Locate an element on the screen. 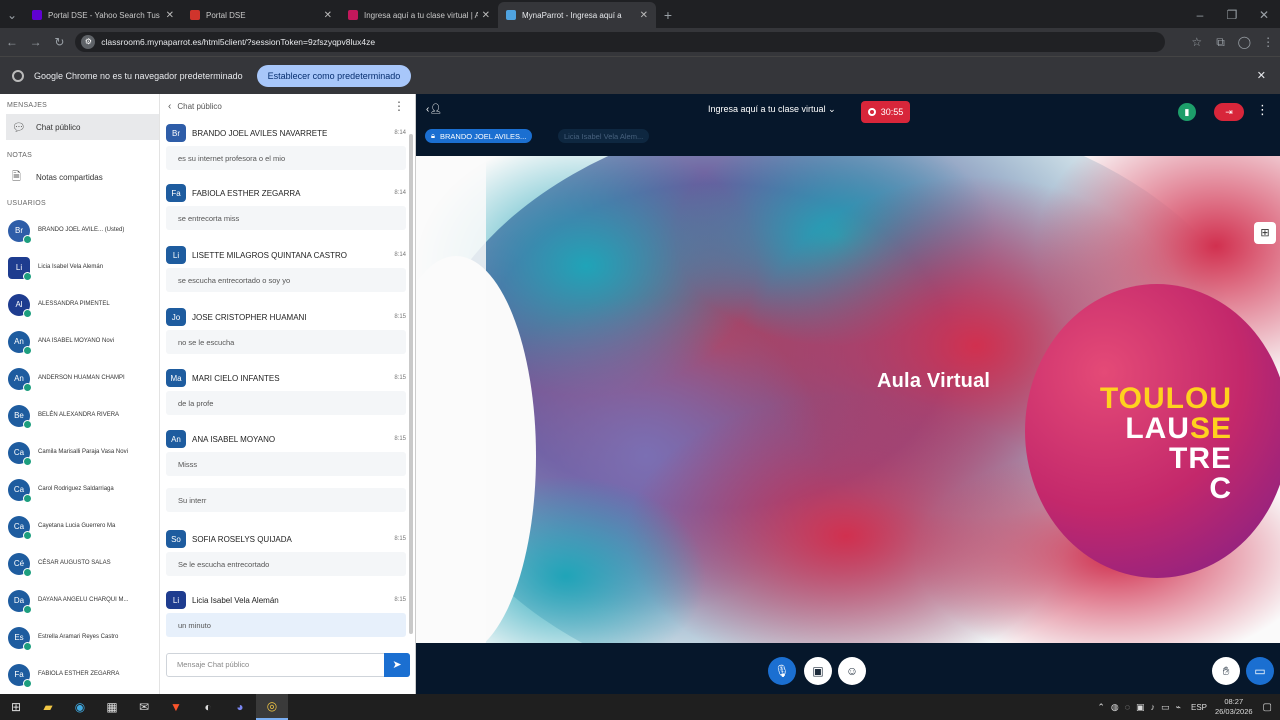 The height and width of the screenshot is (720, 1280). avatar-initials: Ca is located at coordinates (19, 526).